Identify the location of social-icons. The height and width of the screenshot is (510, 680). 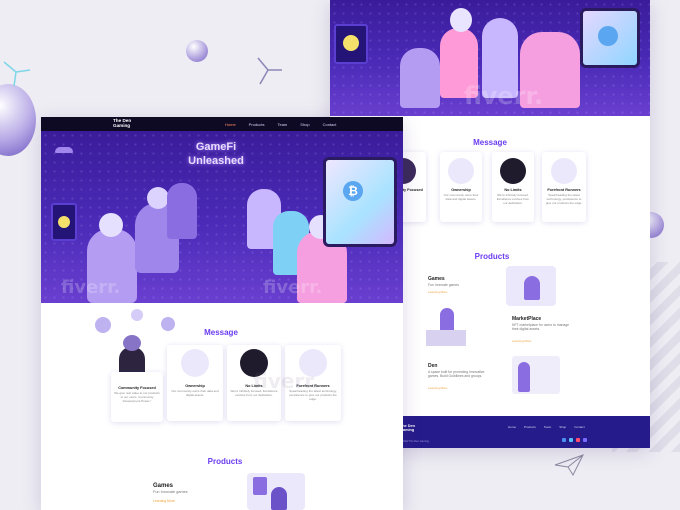
(574, 440).